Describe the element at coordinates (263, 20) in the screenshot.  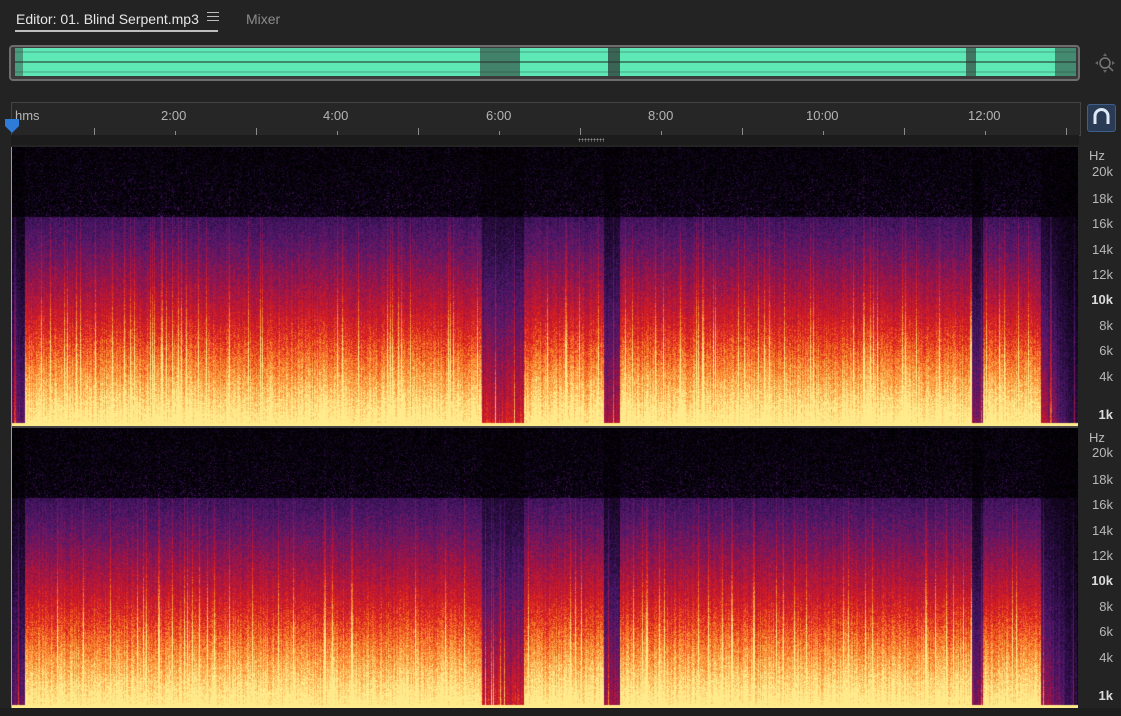
I see `tab-mixer: Mixer` at that location.